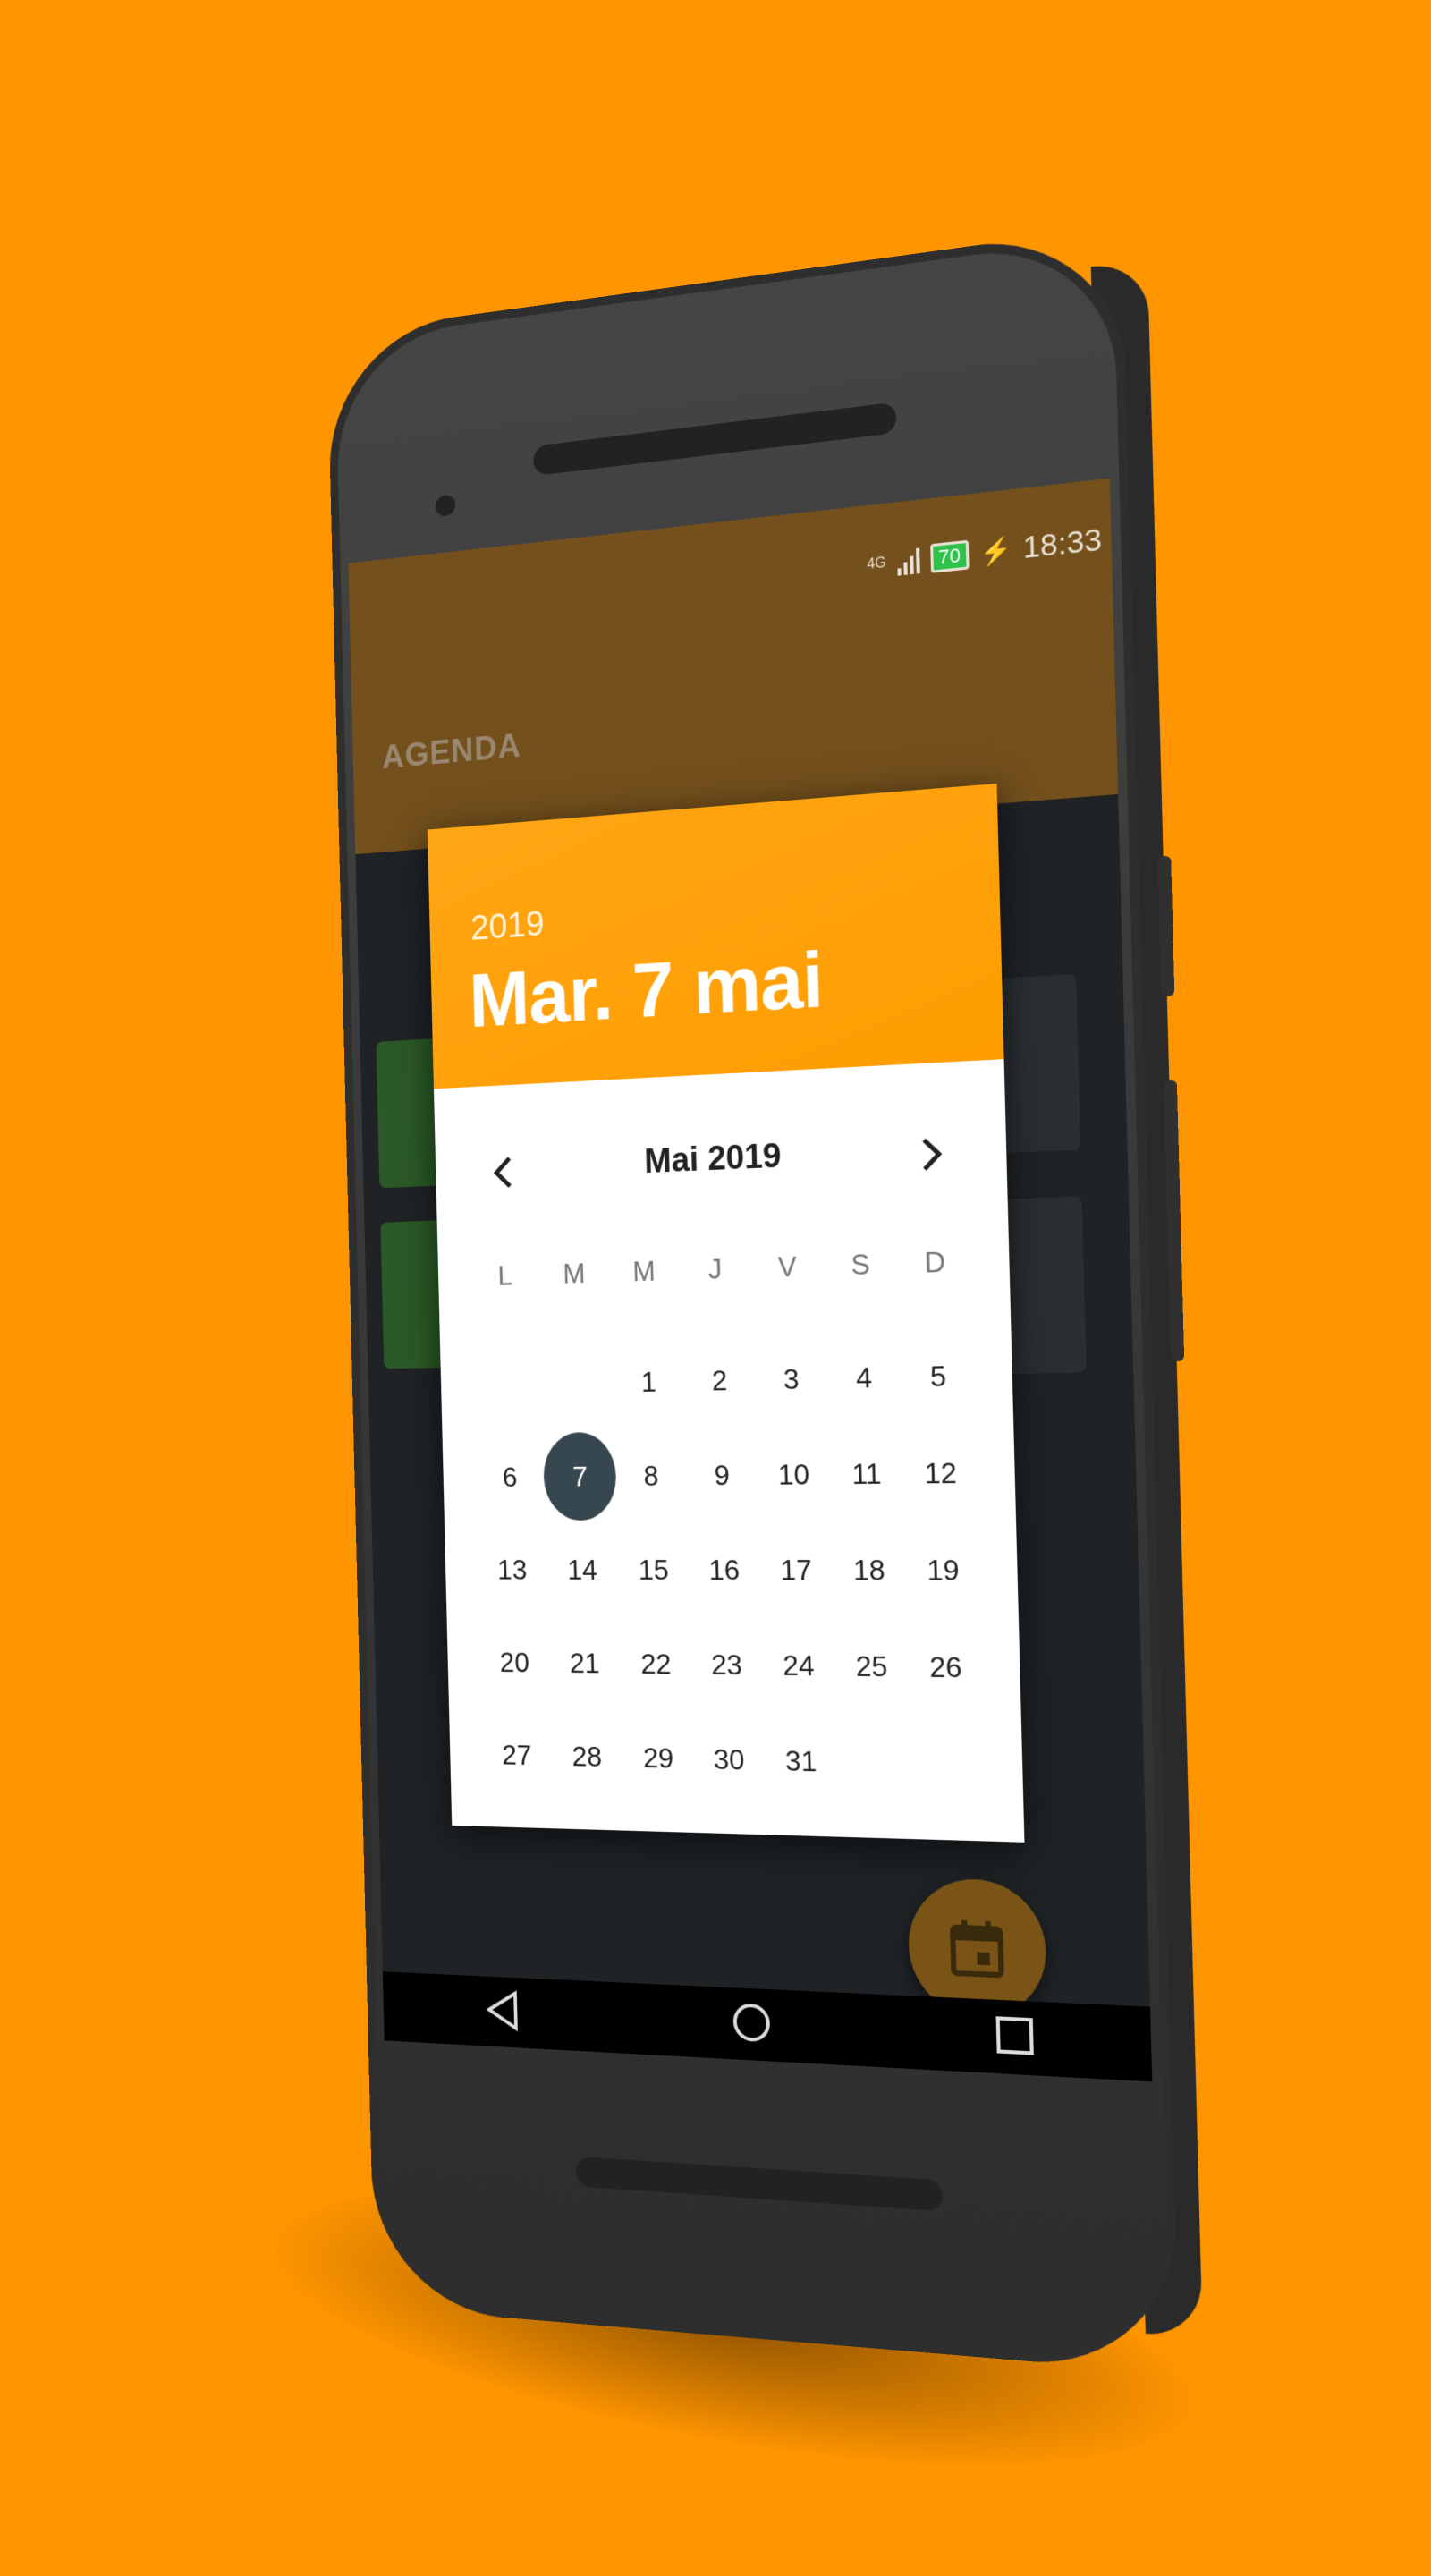 This screenshot has height=2576, width=1431. I want to click on day-label: 15, so click(654, 1569).